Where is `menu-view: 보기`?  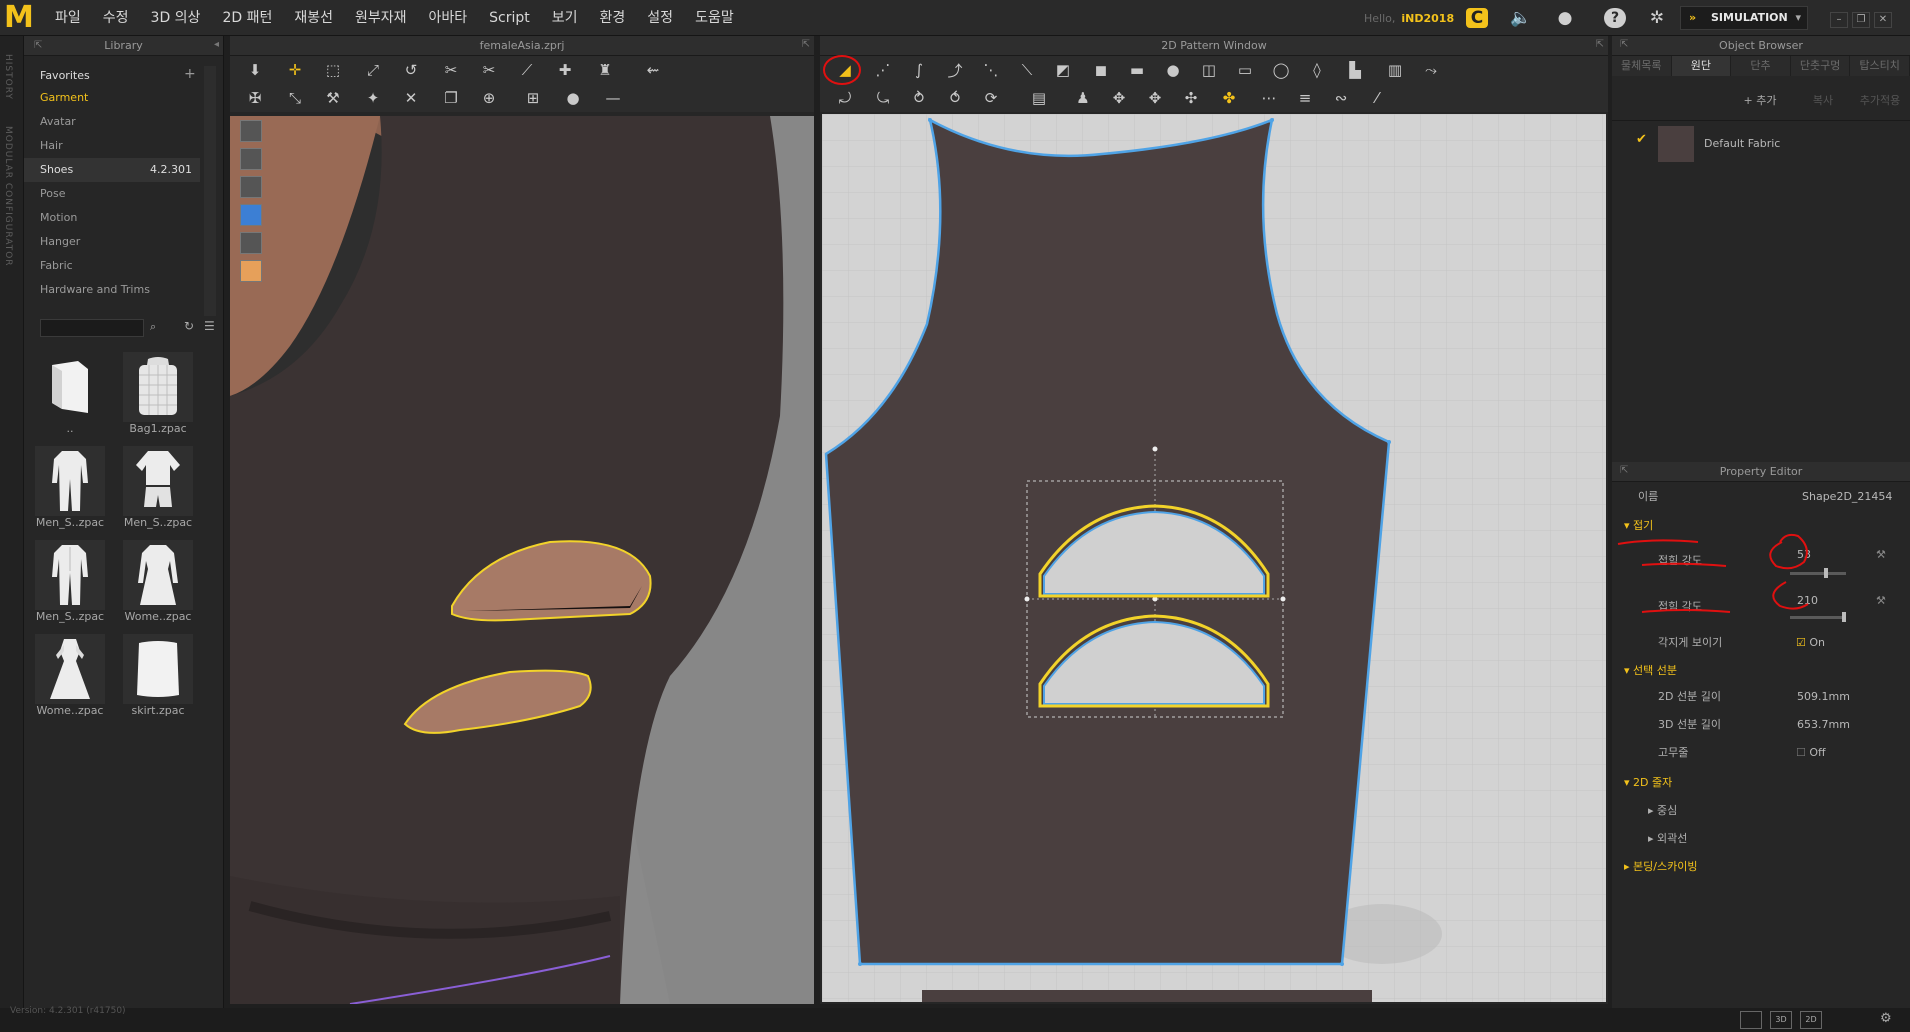 menu-view: 보기 is located at coordinates (565, 18).